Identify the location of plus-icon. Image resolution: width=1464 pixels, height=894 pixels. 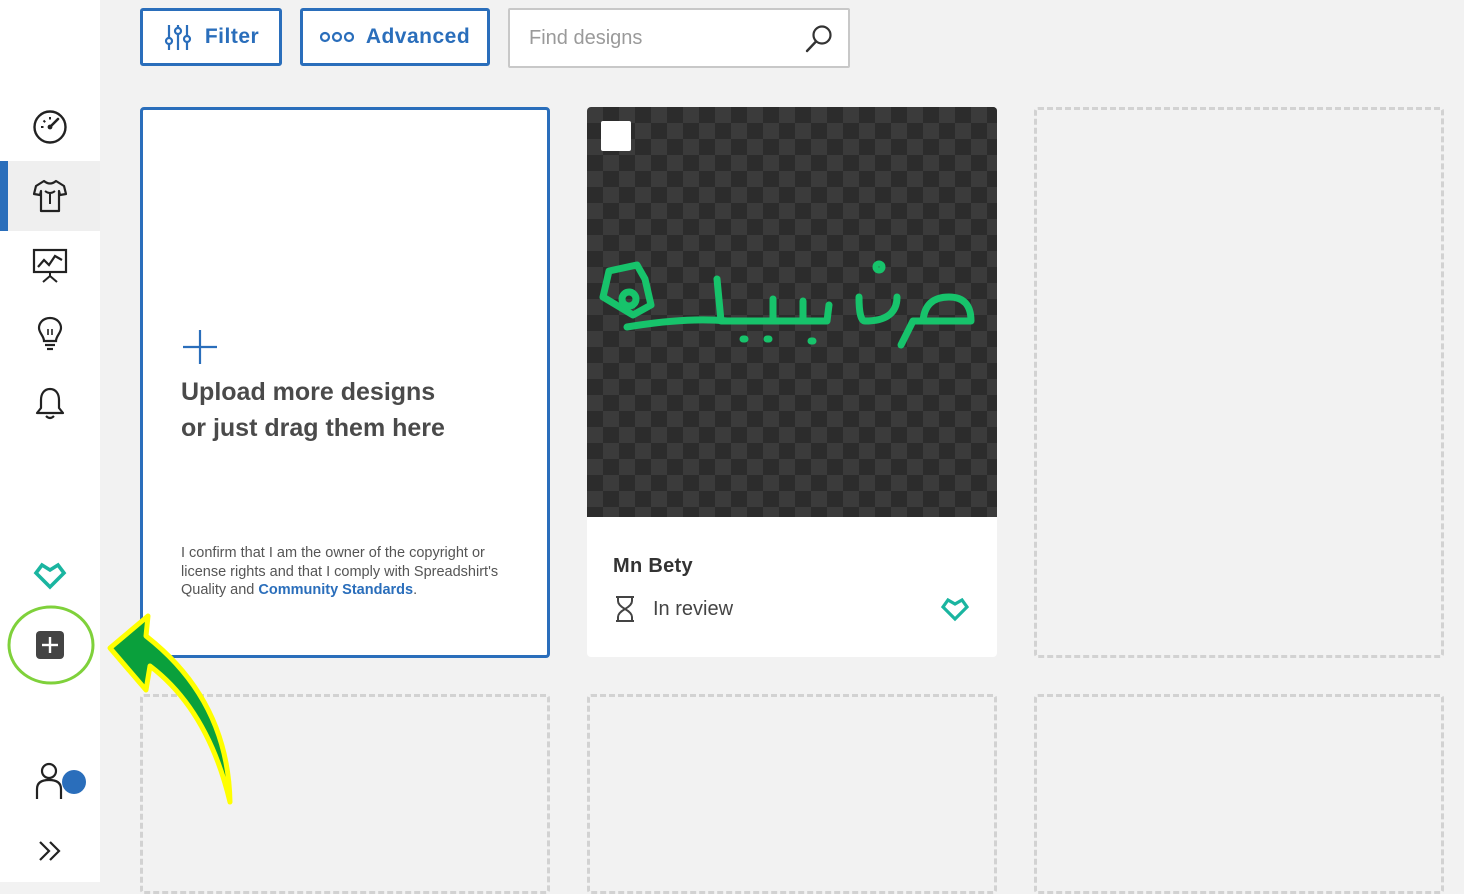
(200, 347).